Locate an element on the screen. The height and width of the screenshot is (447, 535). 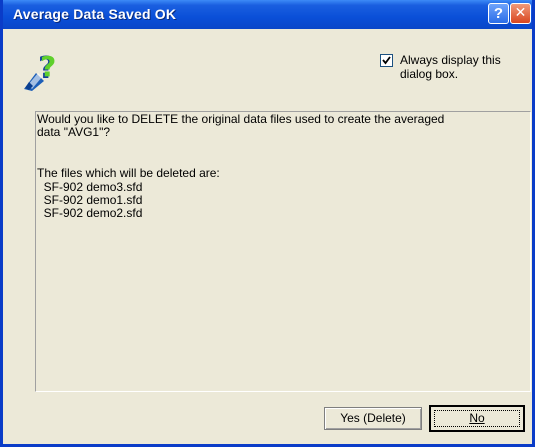
title-bar: Average Data Saved OK ? ✕ is located at coordinates (267, 14).